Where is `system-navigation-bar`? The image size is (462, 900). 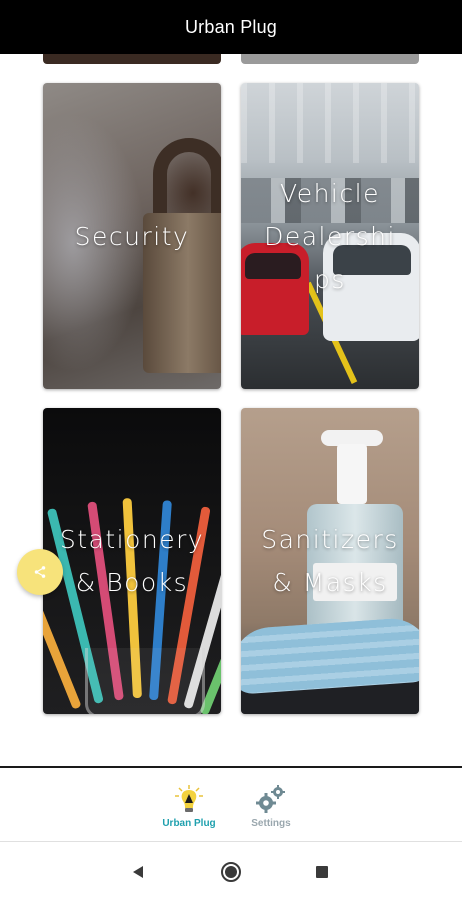 system-navigation-bar is located at coordinates (231, 871).